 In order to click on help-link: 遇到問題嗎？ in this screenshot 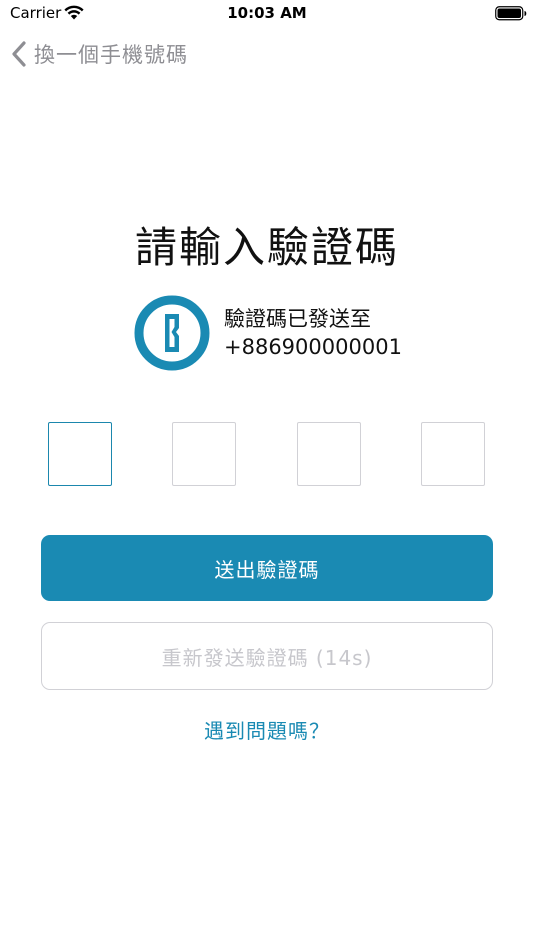, I will do `click(267, 729)`.